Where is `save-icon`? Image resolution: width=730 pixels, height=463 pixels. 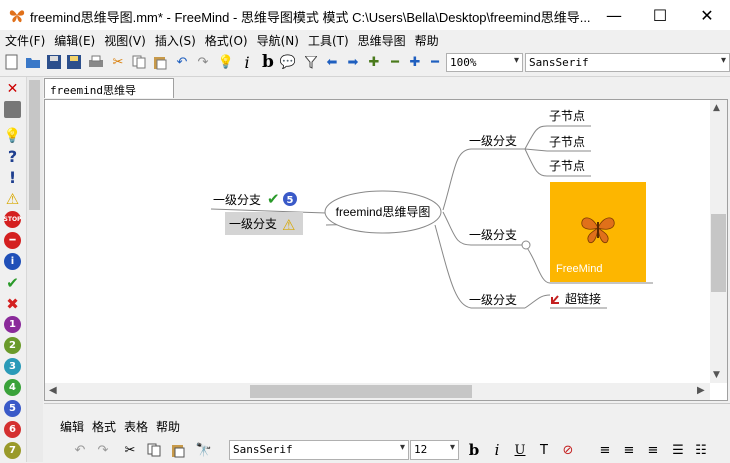
save-icon is located at coordinates (54, 62).